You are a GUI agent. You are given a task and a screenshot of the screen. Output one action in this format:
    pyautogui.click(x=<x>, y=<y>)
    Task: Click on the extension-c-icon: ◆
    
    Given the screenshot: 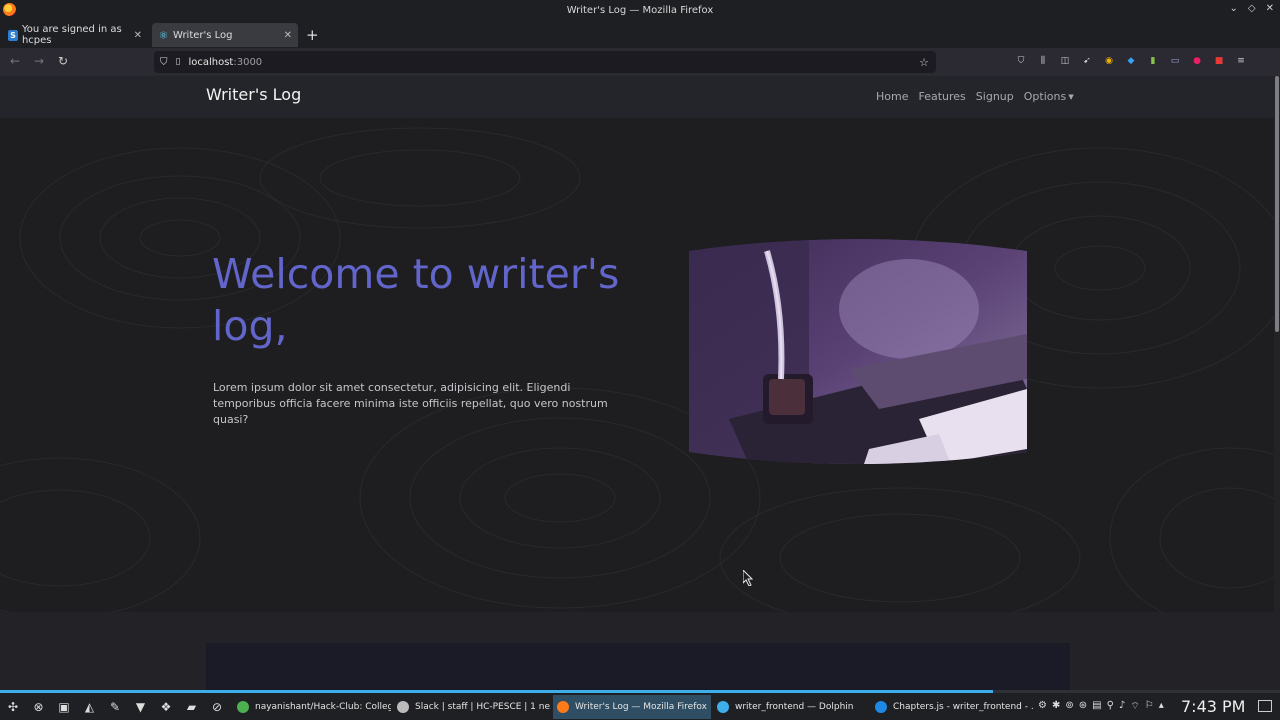 What is the action you would take?
    pyautogui.click(x=1131, y=61)
    